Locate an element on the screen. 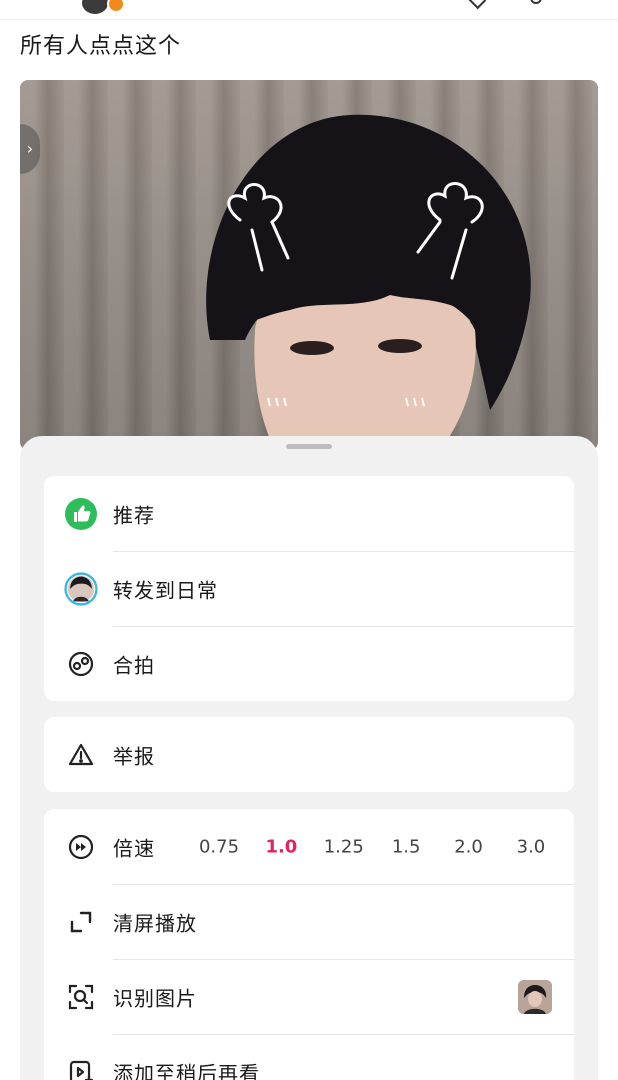 Image resolution: width=618 pixels, height=1080 pixels. recommend-item: 推荐 is located at coordinates (309, 513).